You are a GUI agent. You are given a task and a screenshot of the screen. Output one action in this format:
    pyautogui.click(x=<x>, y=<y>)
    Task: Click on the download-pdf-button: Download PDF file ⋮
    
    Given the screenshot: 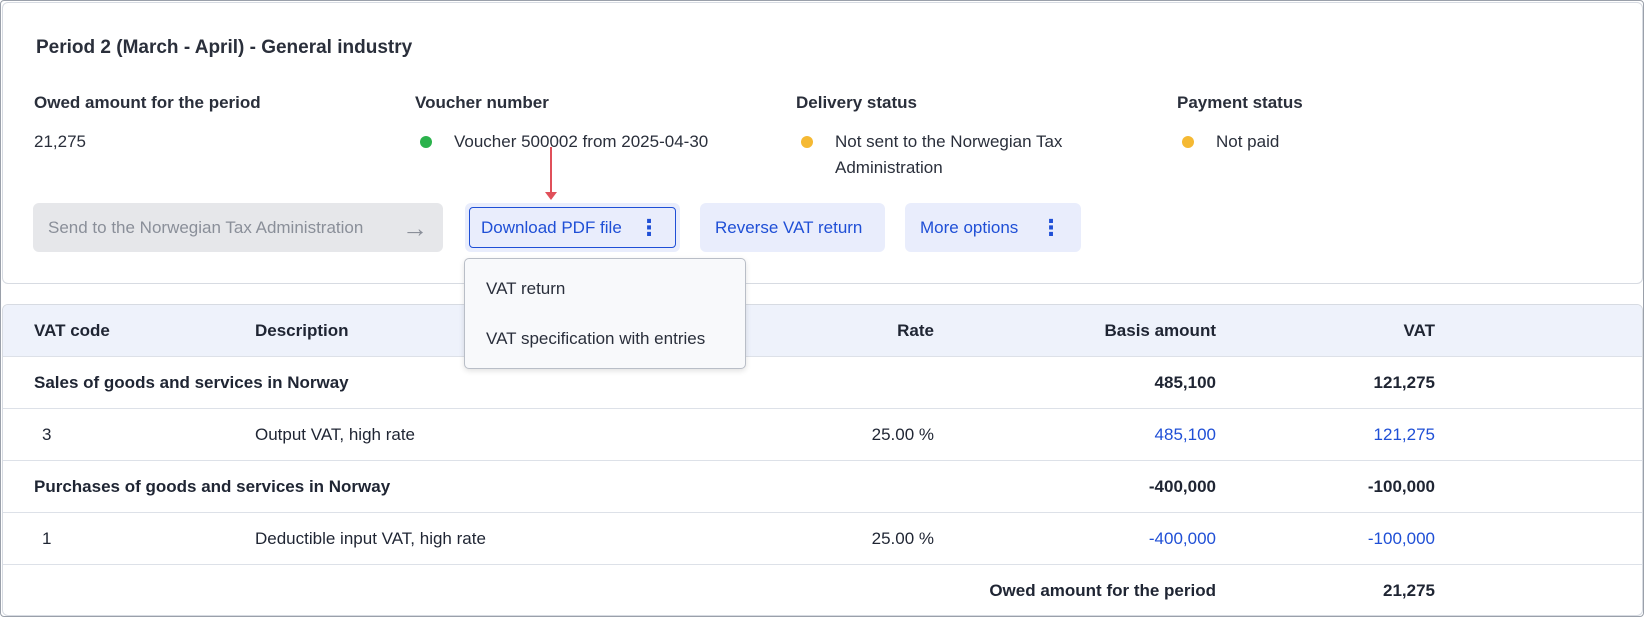 What is the action you would take?
    pyautogui.click(x=572, y=227)
    